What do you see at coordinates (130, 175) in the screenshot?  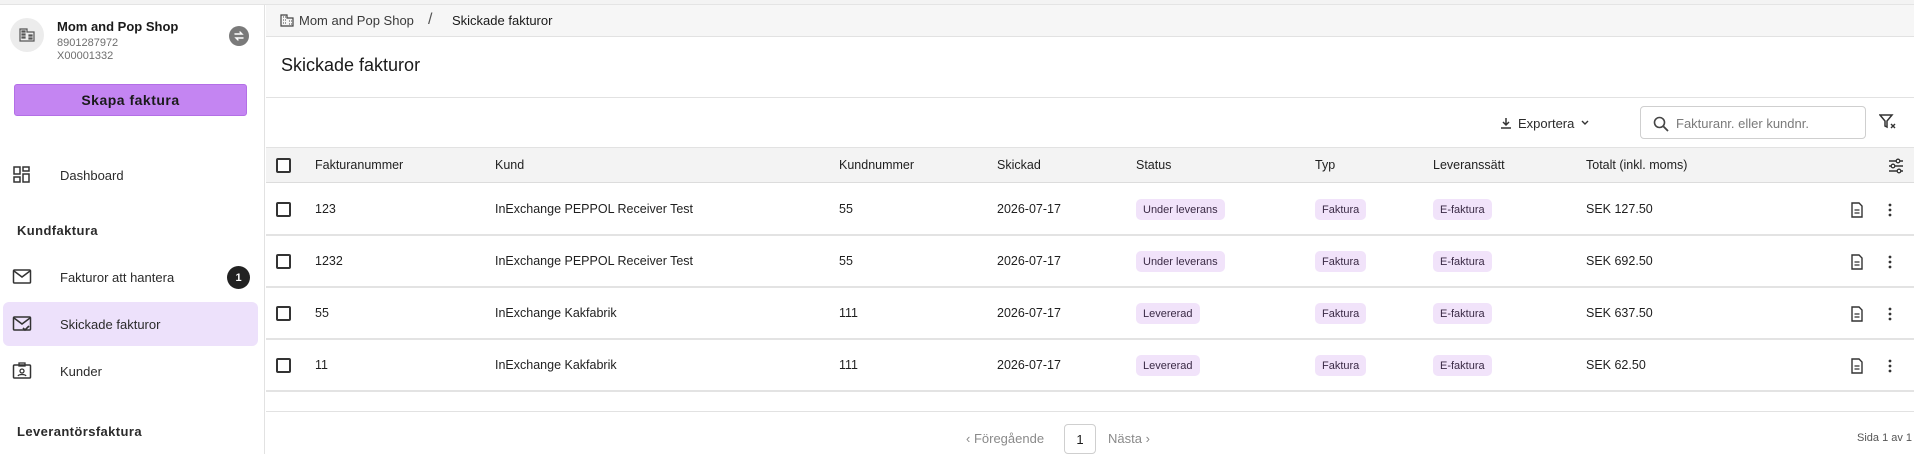 I see `sidebar-item-dashboard: Dashboard` at bounding box center [130, 175].